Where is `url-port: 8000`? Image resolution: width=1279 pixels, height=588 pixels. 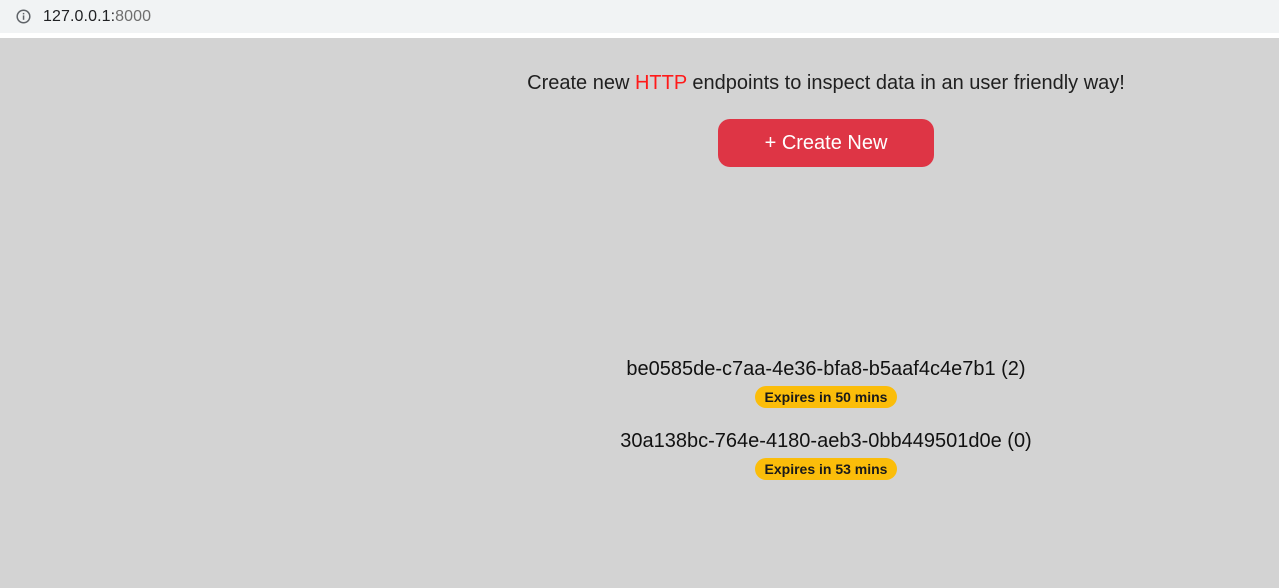 url-port: 8000 is located at coordinates (133, 16).